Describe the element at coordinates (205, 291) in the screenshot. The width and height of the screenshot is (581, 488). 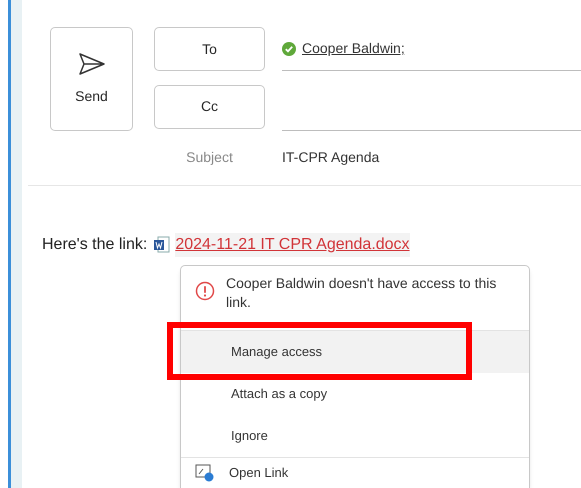
I see `warning-icon` at that location.